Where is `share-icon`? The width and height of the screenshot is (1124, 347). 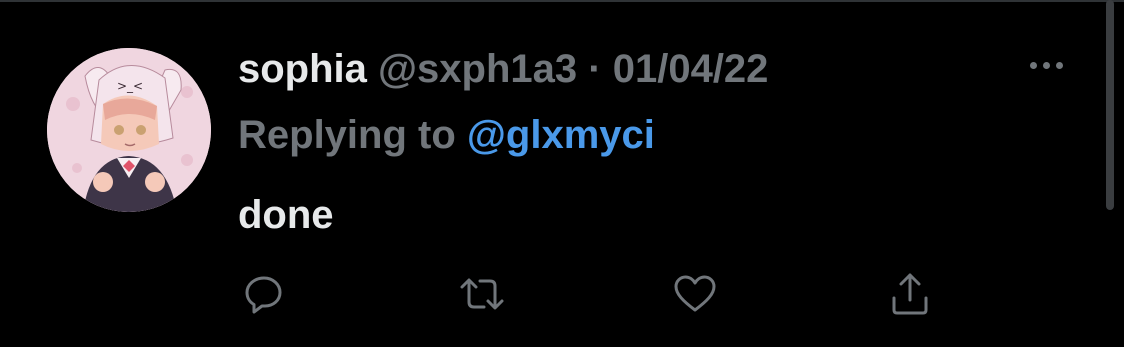
share-icon is located at coordinates (910, 294).